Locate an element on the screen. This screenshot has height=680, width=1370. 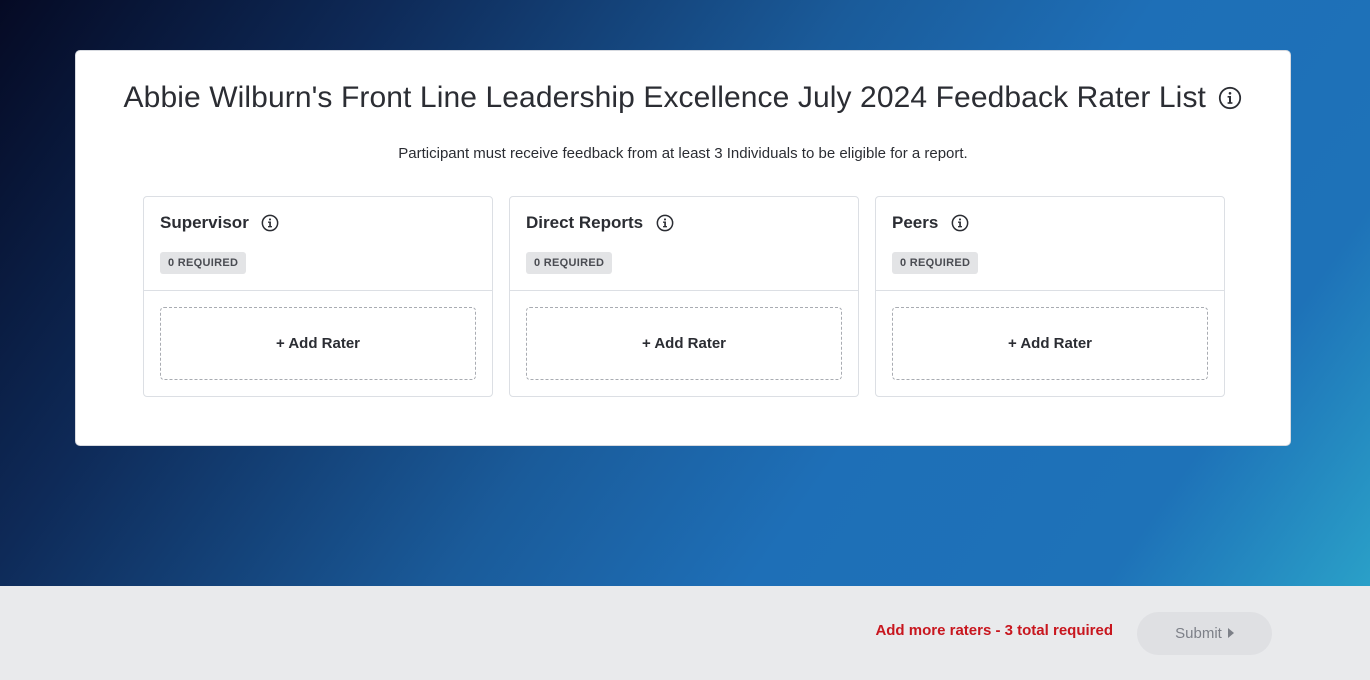
submit-button: Submit is located at coordinates (1204, 633).